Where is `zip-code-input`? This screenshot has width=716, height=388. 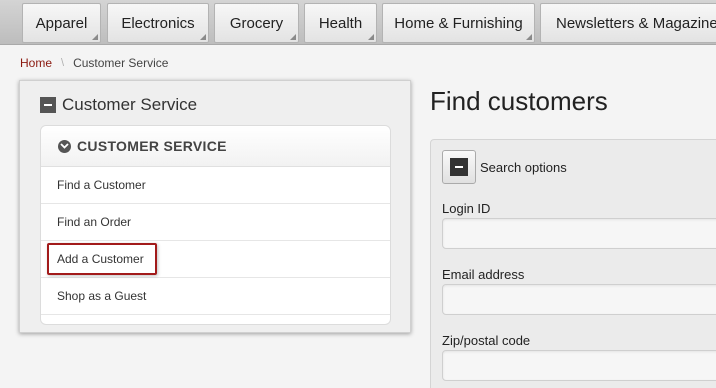
zip-code-input is located at coordinates (579, 365).